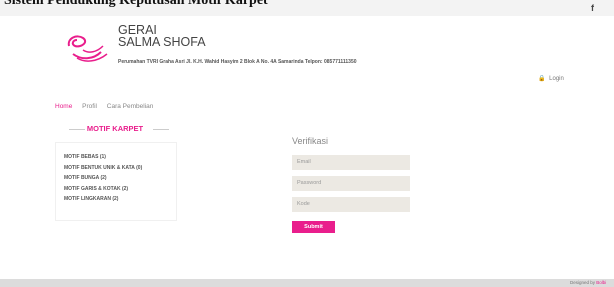 The width and height of the screenshot is (614, 287). What do you see at coordinates (103, 159) in the screenshot?
I see `sidebar-item-motif-bebas: MOTIF BEBAS (1)` at bounding box center [103, 159].